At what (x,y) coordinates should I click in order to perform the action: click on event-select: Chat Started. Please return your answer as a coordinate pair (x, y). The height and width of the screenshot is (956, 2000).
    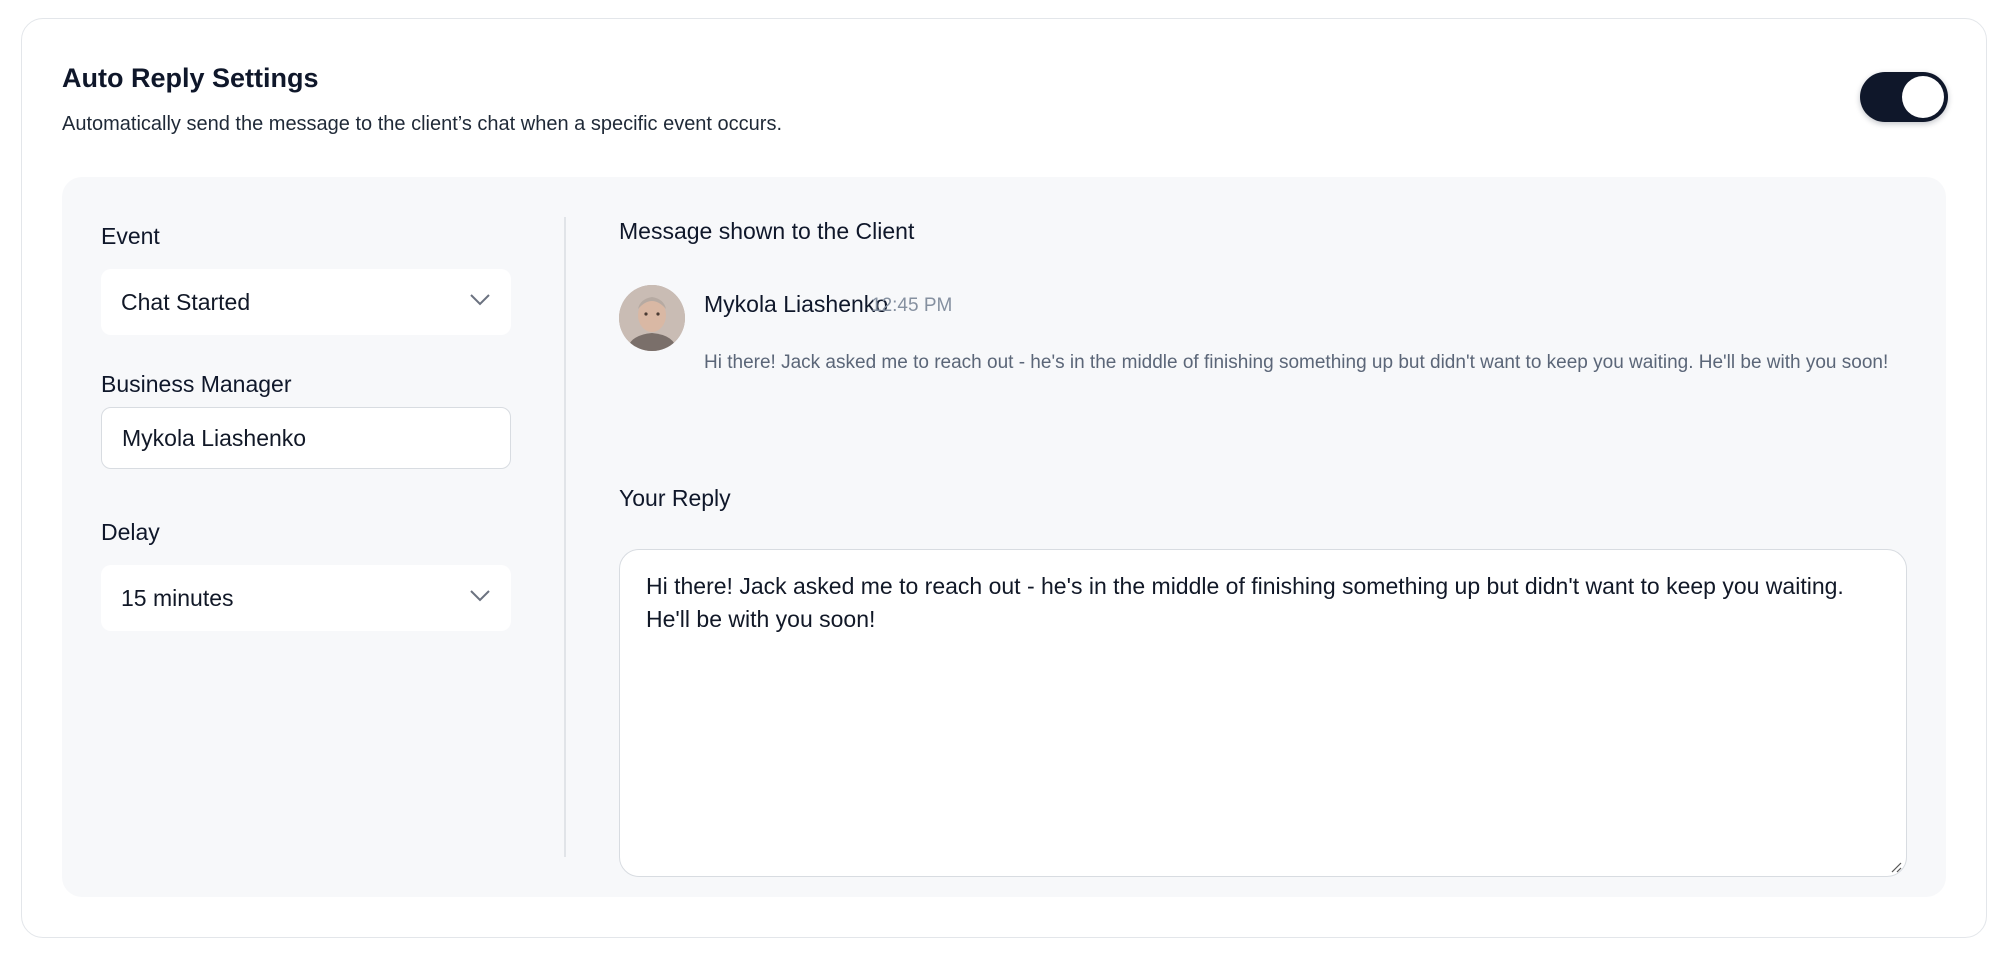
    Looking at the image, I should click on (306, 302).